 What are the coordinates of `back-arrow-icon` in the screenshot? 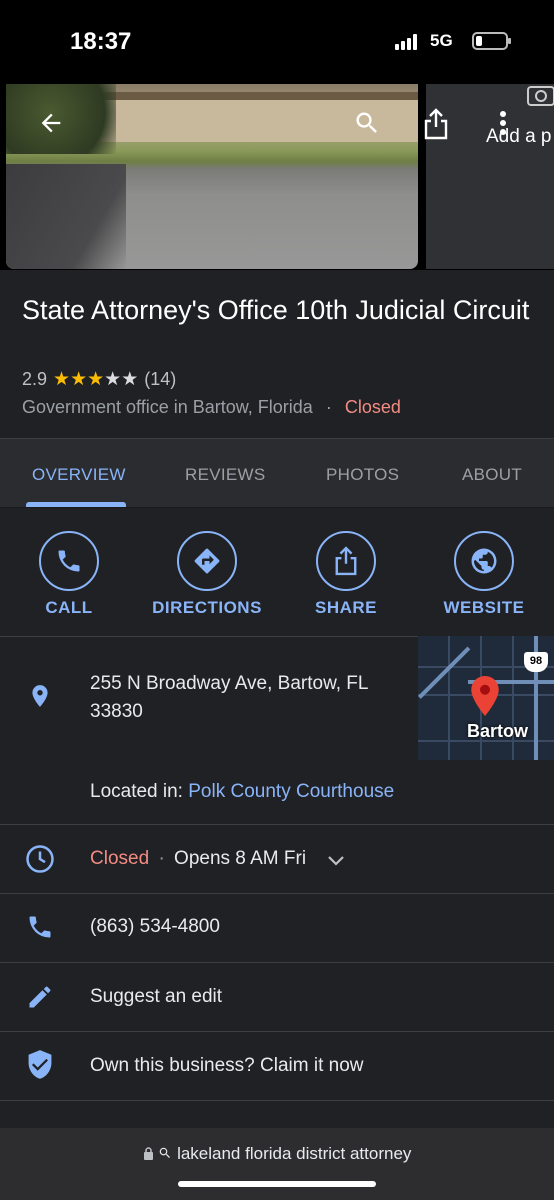 It's located at (51, 123).